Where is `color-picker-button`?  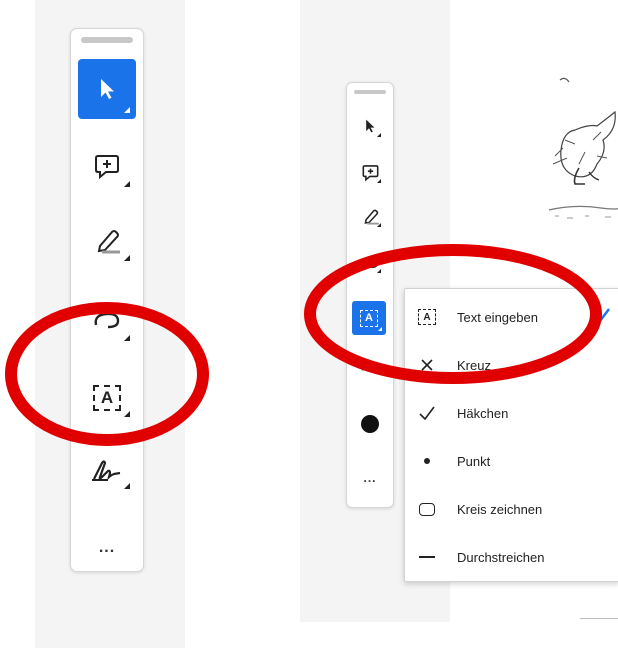 color-picker-button is located at coordinates (370, 424).